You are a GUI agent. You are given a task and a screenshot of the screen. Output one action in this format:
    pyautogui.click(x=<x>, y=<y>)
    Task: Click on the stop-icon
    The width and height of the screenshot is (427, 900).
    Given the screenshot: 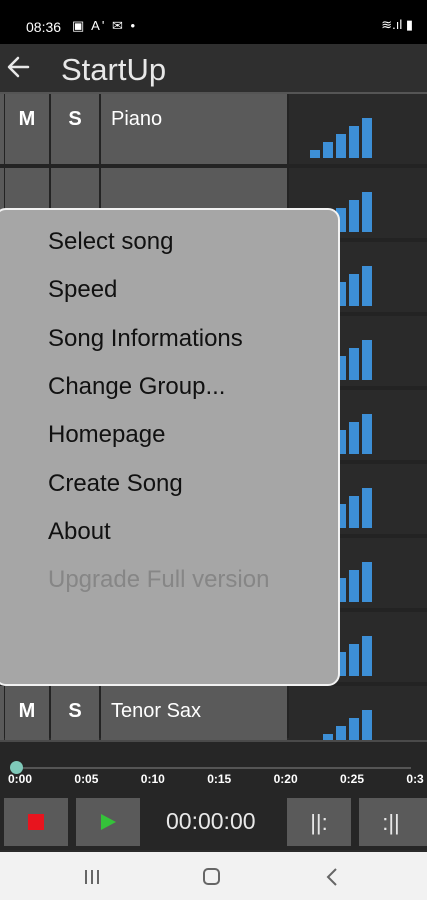 What is the action you would take?
    pyautogui.click(x=36, y=822)
    